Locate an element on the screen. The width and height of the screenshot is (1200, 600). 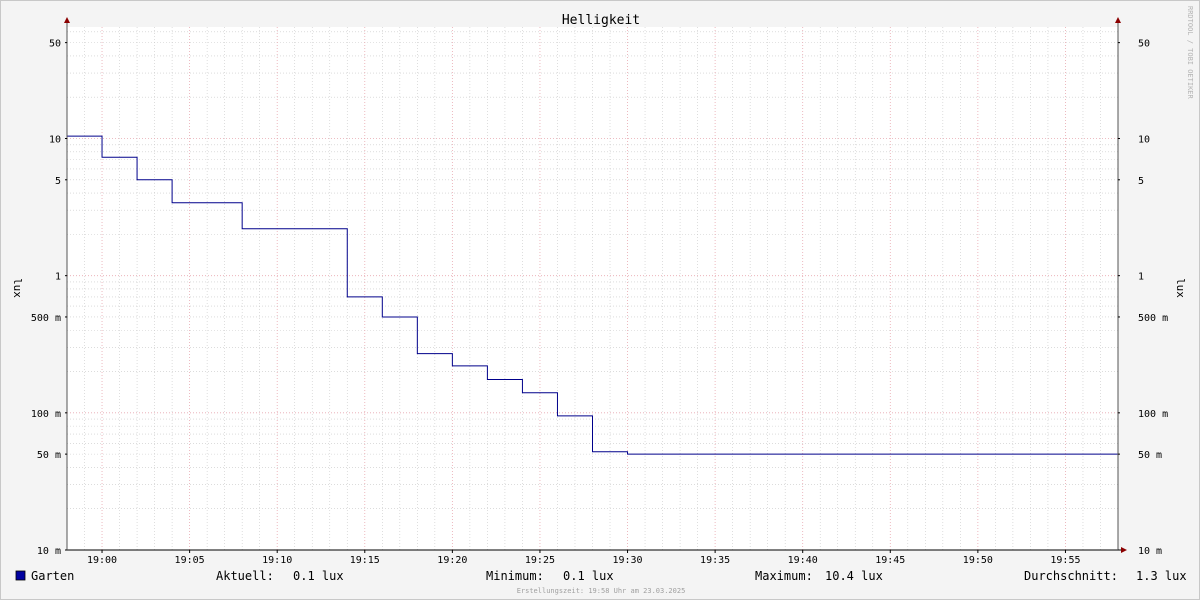
y-axis-arrow-left is located at coordinates (67, 20).